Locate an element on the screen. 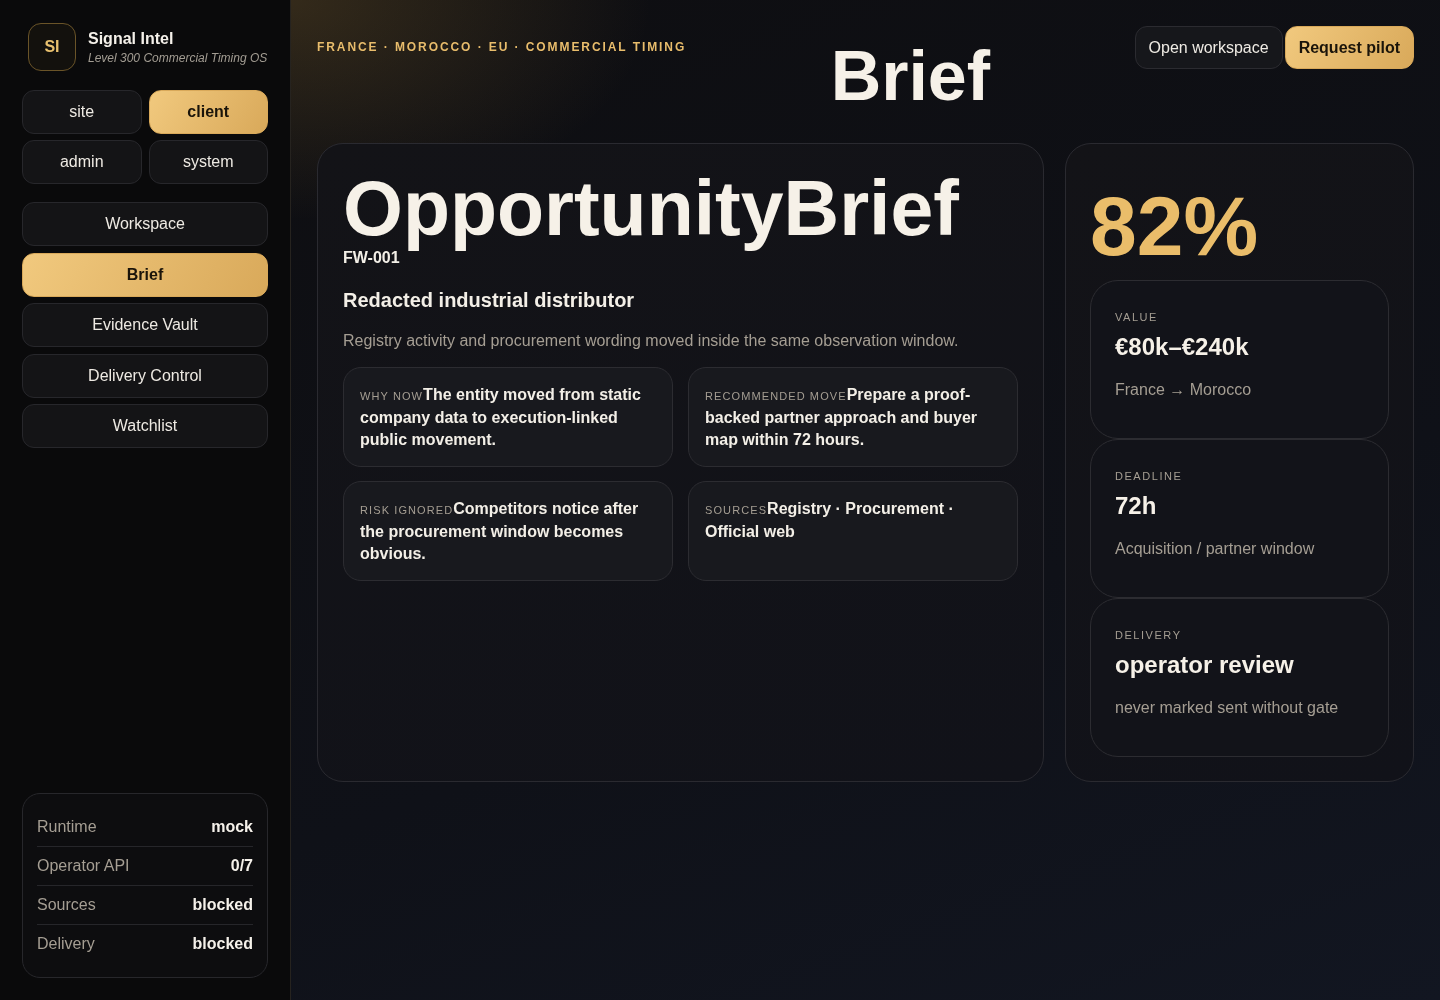  nav-item: Workspace is located at coordinates (145, 224).